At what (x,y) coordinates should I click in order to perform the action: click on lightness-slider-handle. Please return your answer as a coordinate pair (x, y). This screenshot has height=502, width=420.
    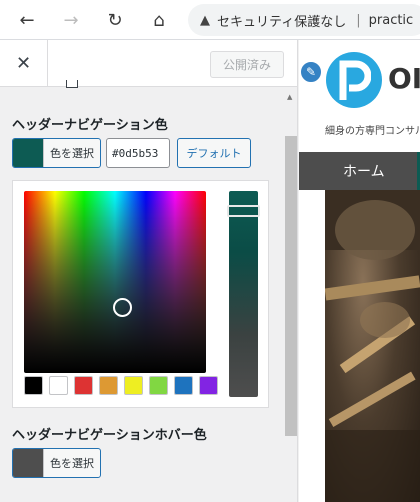
    Looking at the image, I should click on (243, 211).